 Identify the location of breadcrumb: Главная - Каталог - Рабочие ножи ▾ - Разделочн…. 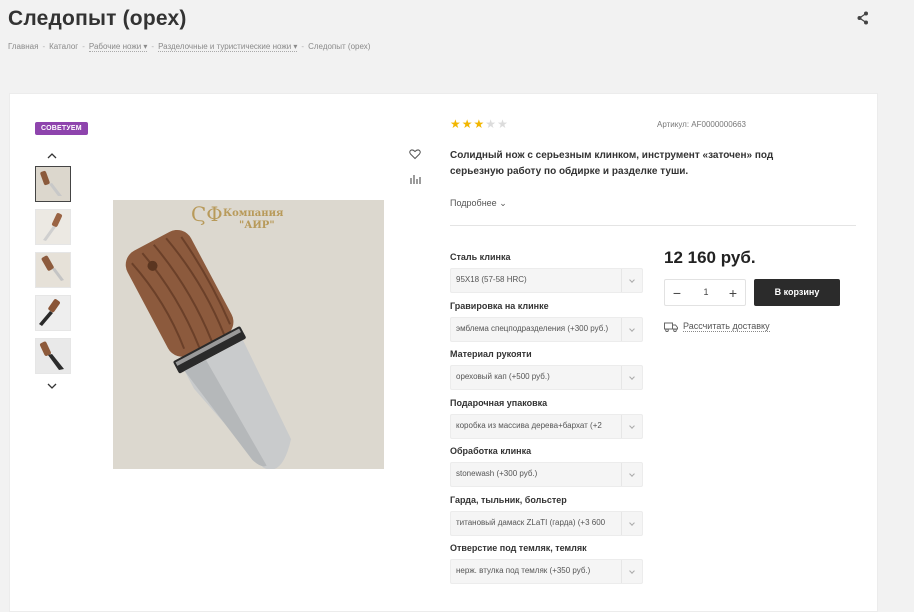
(189, 47).